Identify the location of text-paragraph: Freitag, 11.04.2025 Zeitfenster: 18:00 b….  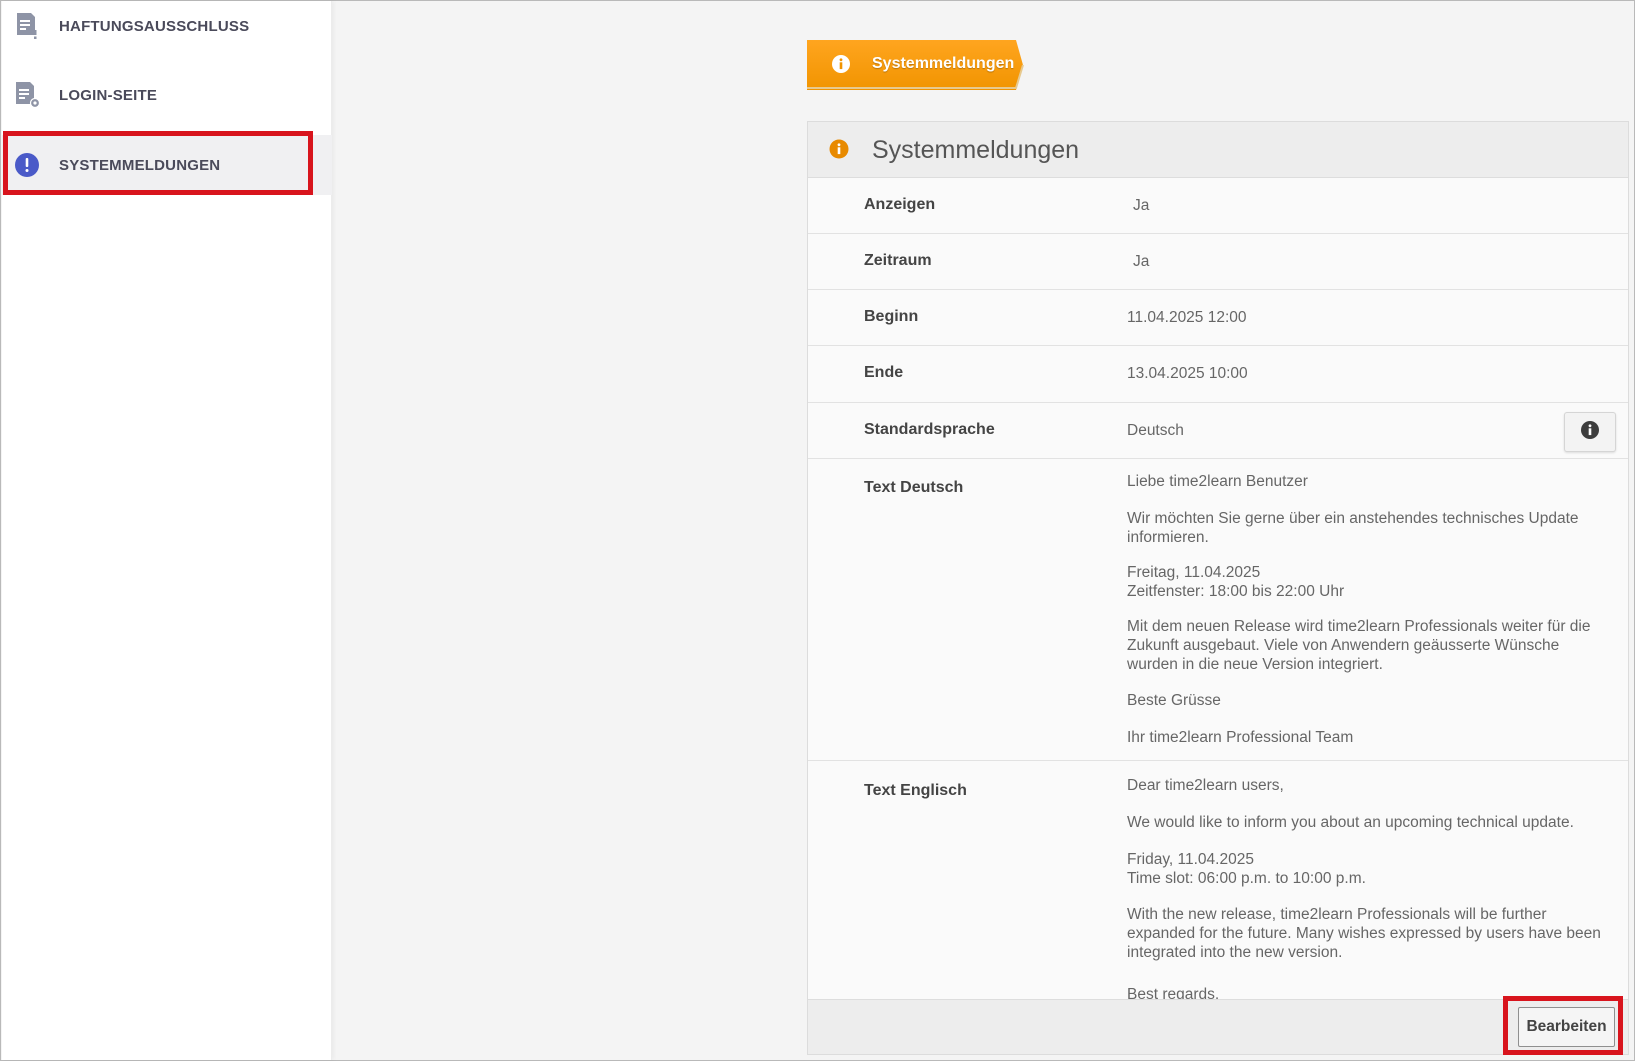
(1236, 582).